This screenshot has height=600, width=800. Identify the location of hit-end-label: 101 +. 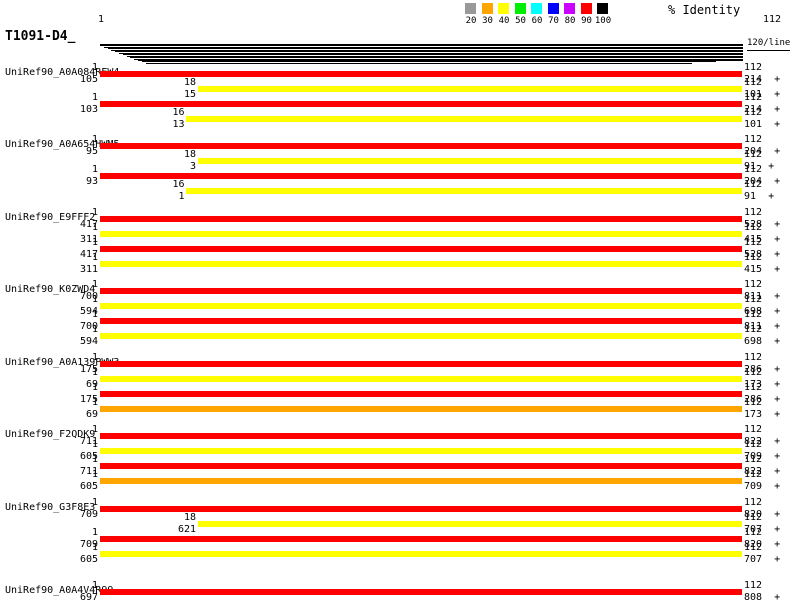
(762, 124).